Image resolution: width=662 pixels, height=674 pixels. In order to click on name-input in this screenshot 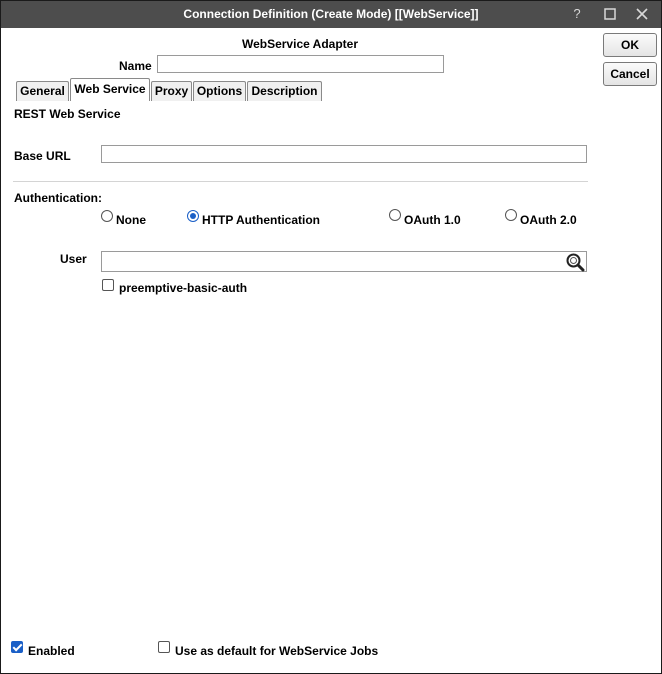, I will do `click(300, 64)`.